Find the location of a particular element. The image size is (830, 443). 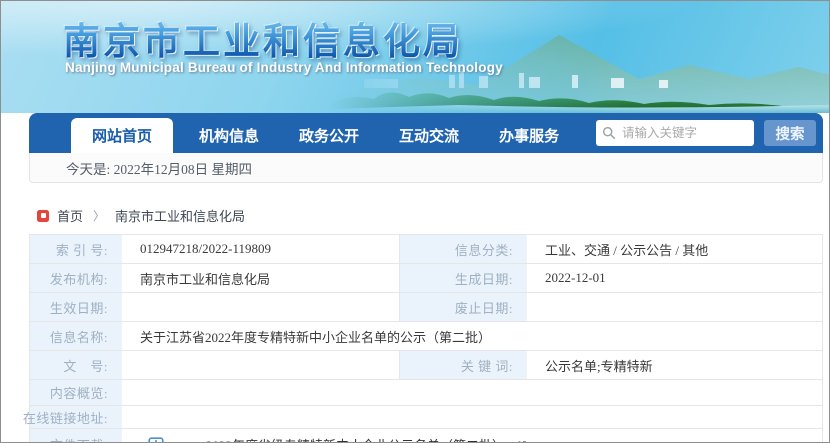

search-icon is located at coordinates (609, 133).